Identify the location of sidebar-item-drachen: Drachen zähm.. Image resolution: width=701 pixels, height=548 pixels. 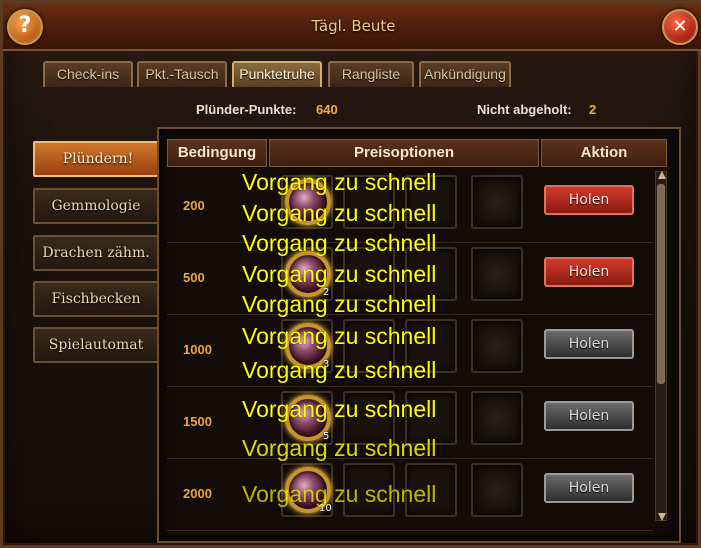
(96, 253).